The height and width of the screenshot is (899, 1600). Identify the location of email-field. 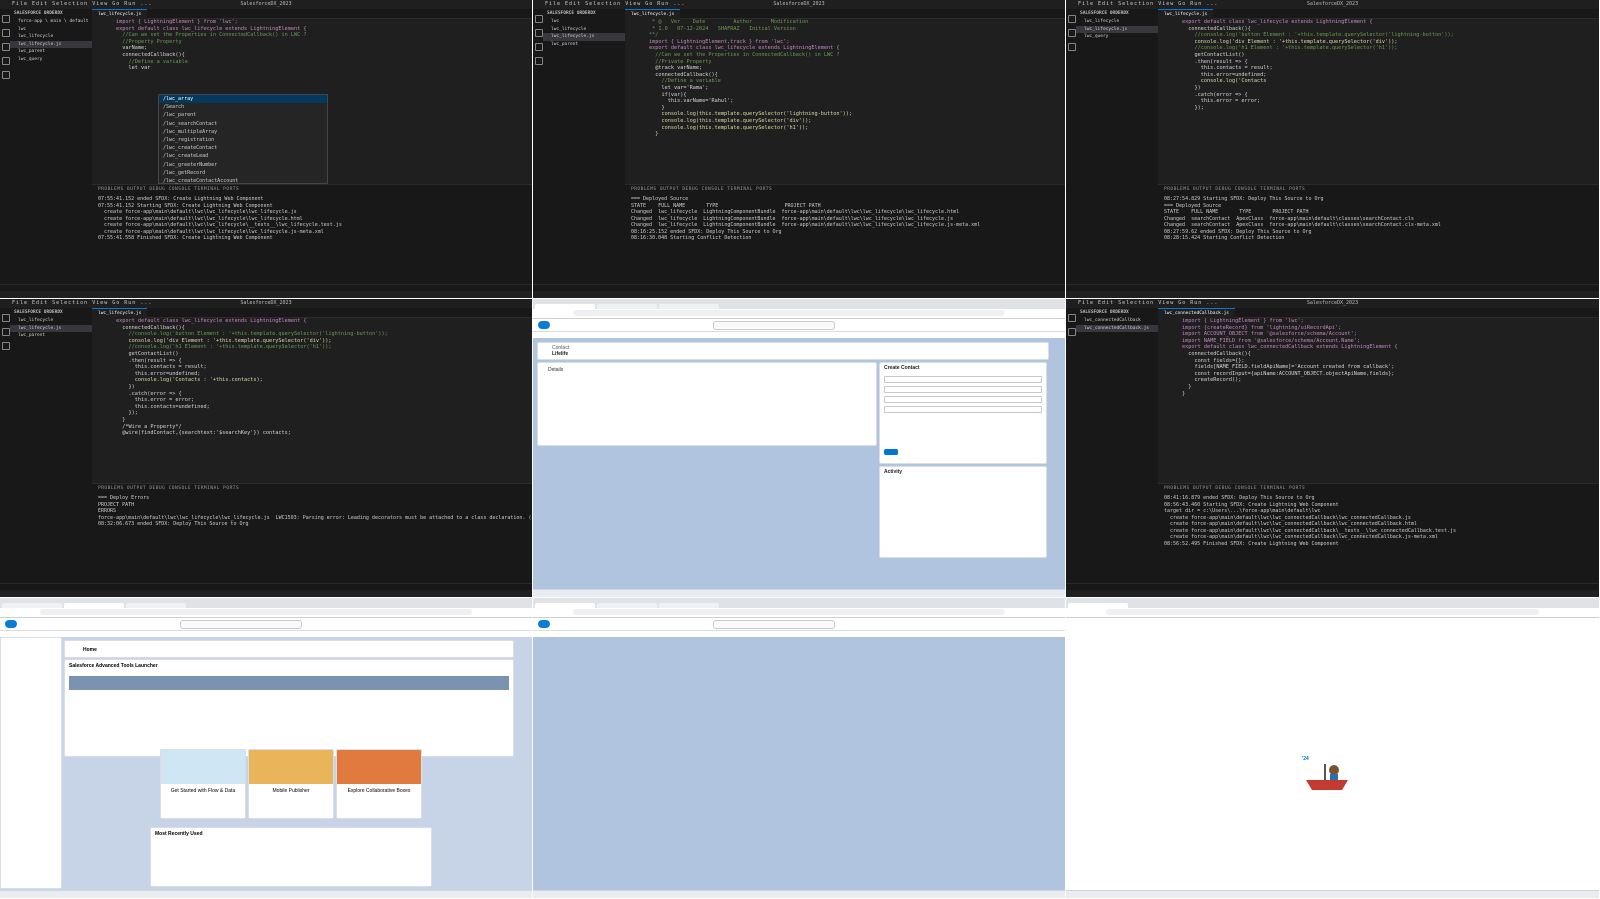
(963, 399).